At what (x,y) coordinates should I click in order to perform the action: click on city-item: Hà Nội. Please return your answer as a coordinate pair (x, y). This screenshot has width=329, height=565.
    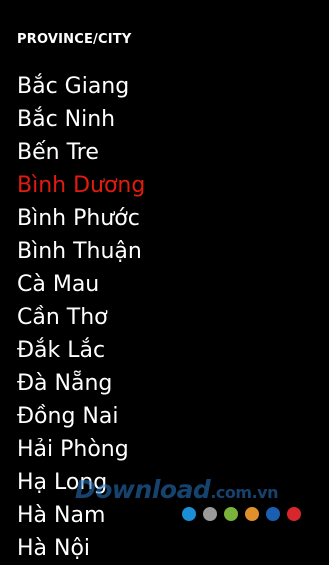
    Looking at the image, I should click on (164, 548).